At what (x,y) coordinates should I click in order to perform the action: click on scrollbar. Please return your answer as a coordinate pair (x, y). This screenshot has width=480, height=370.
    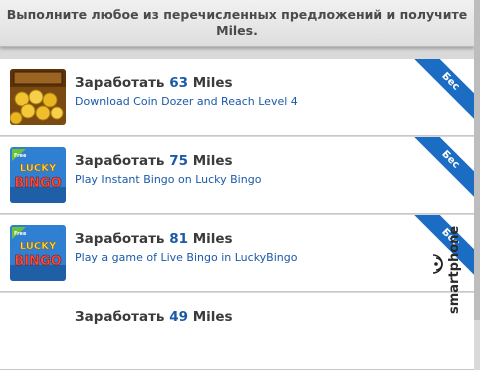
    Looking at the image, I should click on (477, 160).